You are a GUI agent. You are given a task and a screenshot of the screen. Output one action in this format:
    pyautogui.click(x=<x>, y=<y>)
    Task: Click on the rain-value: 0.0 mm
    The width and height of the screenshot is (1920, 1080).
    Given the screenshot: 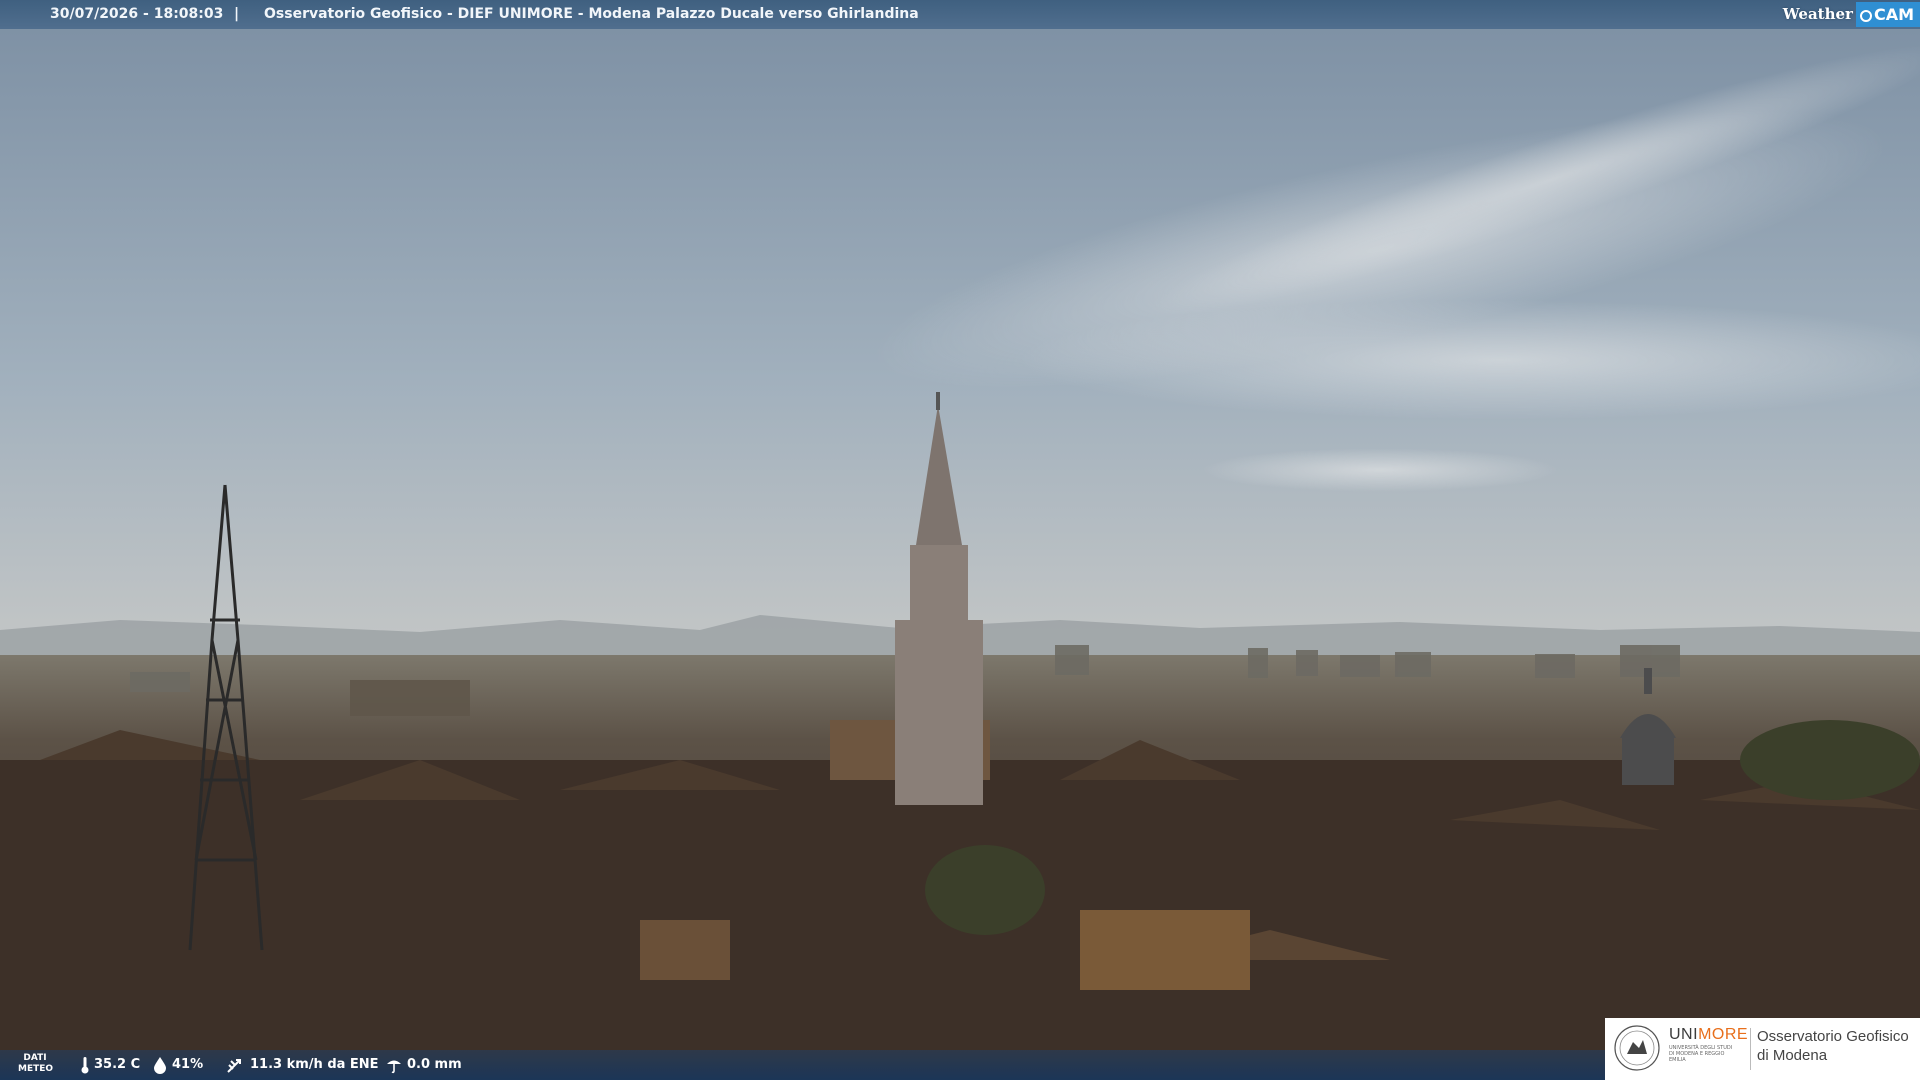 What is the action you would take?
    pyautogui.click(x=434, y=1064)
    